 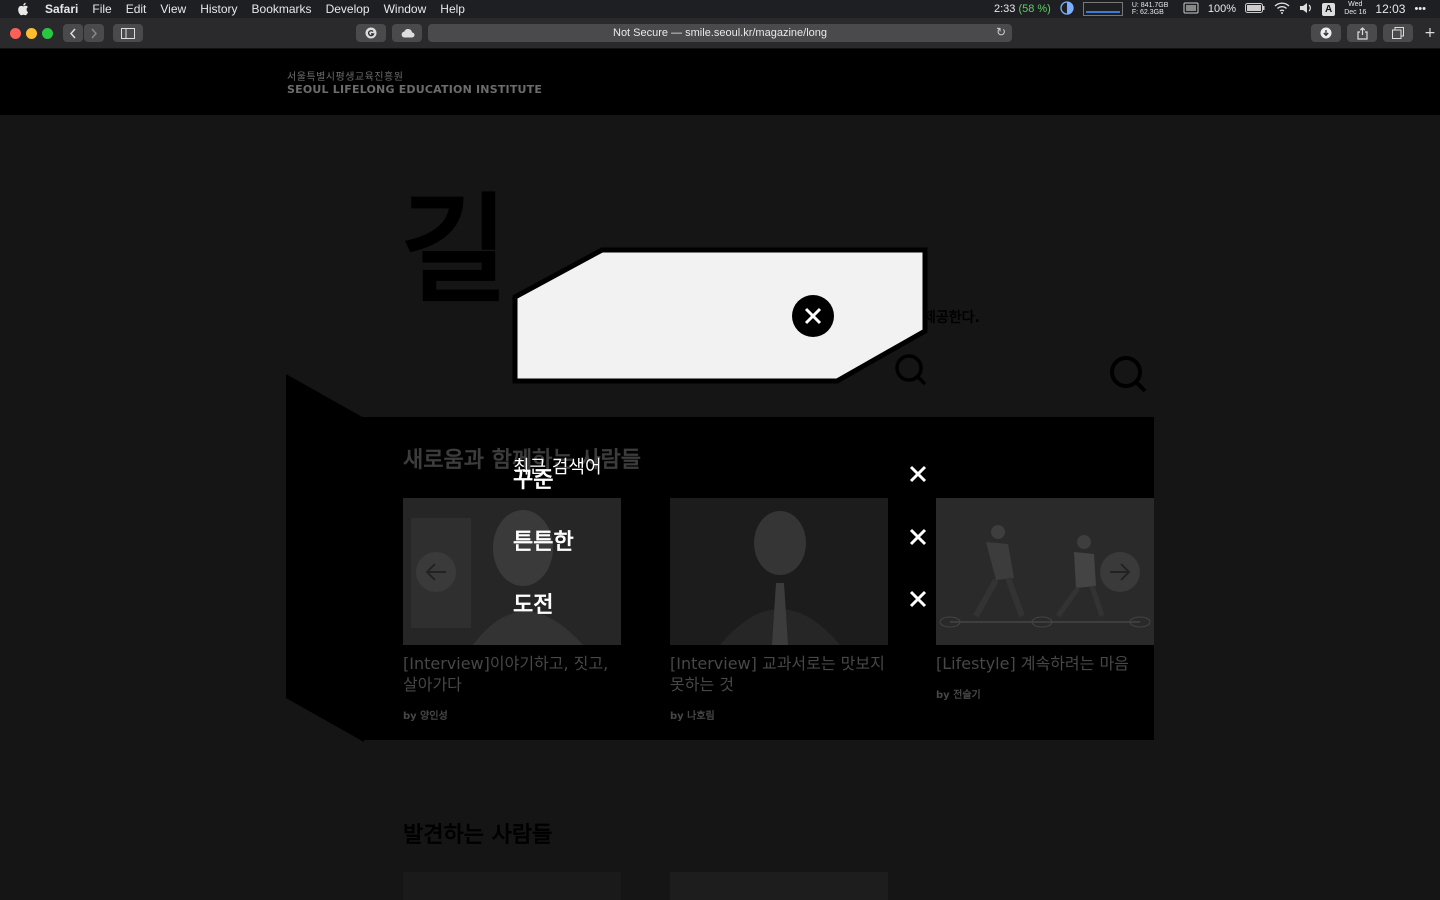 What do you see at coordinates (1147, 12) in the screenshot?
I see `mem-free: F: 62.3GB` at bounding box center [1147, 12].